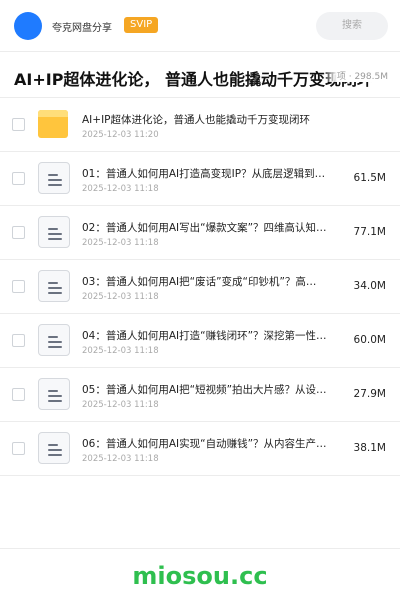  What do you see at coordinates (355, 75) in the screenshot?
I see `folder-summary: 项 · 298.5M` at bounding box center [355, 75].